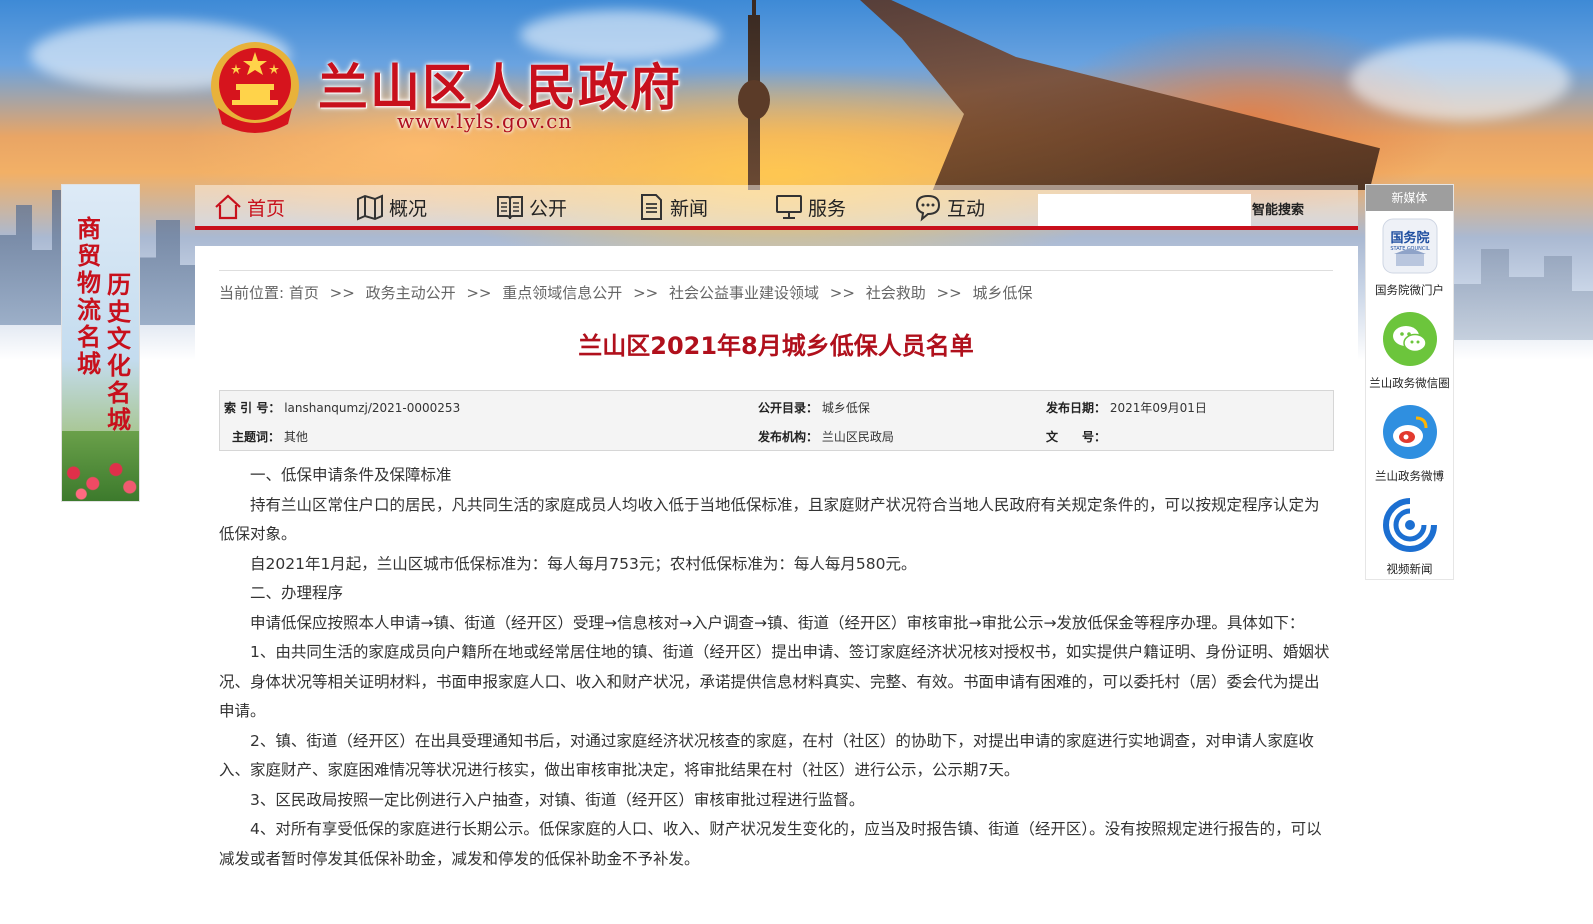 Image resolution: width=1593 pixels, height=924 pixels. I want to click on smart-search-button: 智能搜索, so click(1278, 208).